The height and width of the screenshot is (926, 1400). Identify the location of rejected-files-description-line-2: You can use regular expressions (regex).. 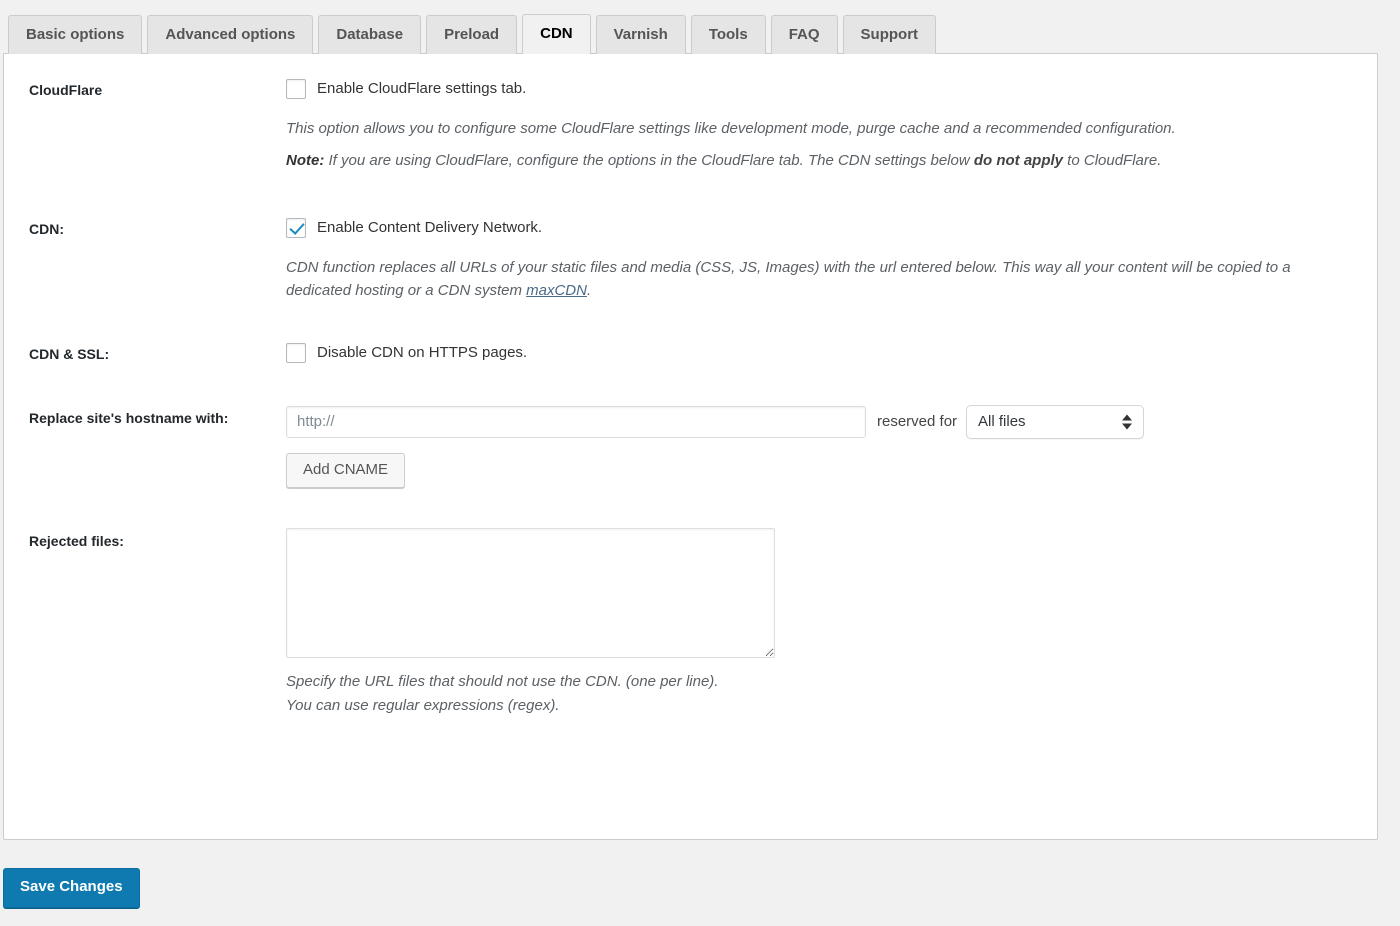
(423, 705).